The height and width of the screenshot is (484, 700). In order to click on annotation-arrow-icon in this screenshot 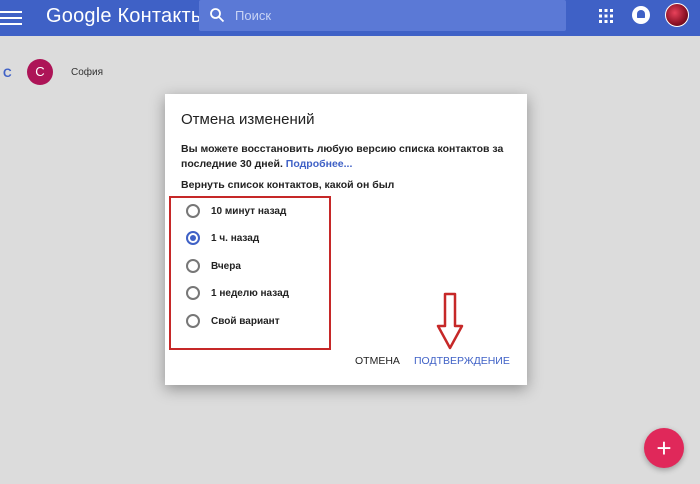, I will do `click(450, 321)`.